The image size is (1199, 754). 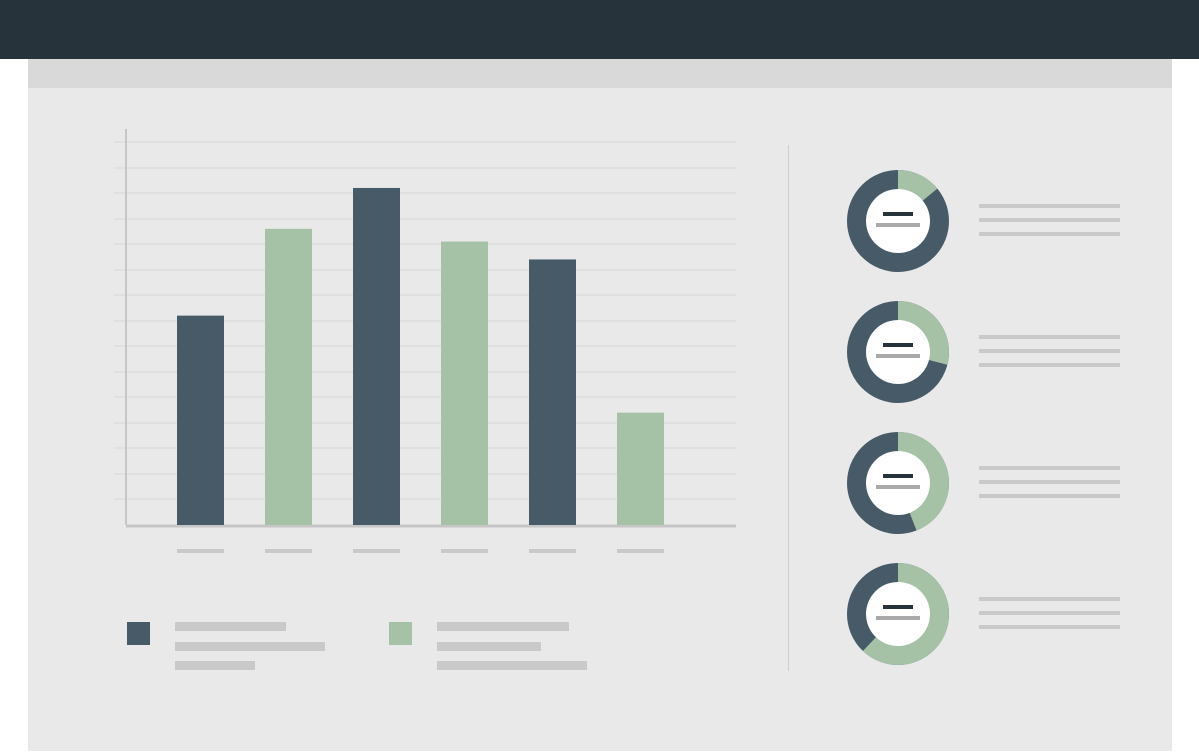 What do you see at coordinates (788, 408) in the screenshot?
I see `panel-divider` at bounding box center [788, 408].